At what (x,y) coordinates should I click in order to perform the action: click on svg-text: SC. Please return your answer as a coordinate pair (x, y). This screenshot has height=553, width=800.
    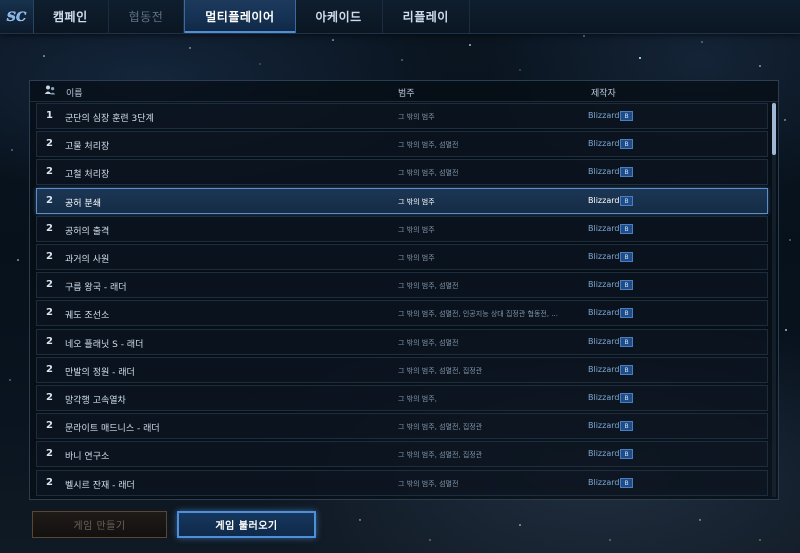
    Looking at the image, I should click on (17, 17).